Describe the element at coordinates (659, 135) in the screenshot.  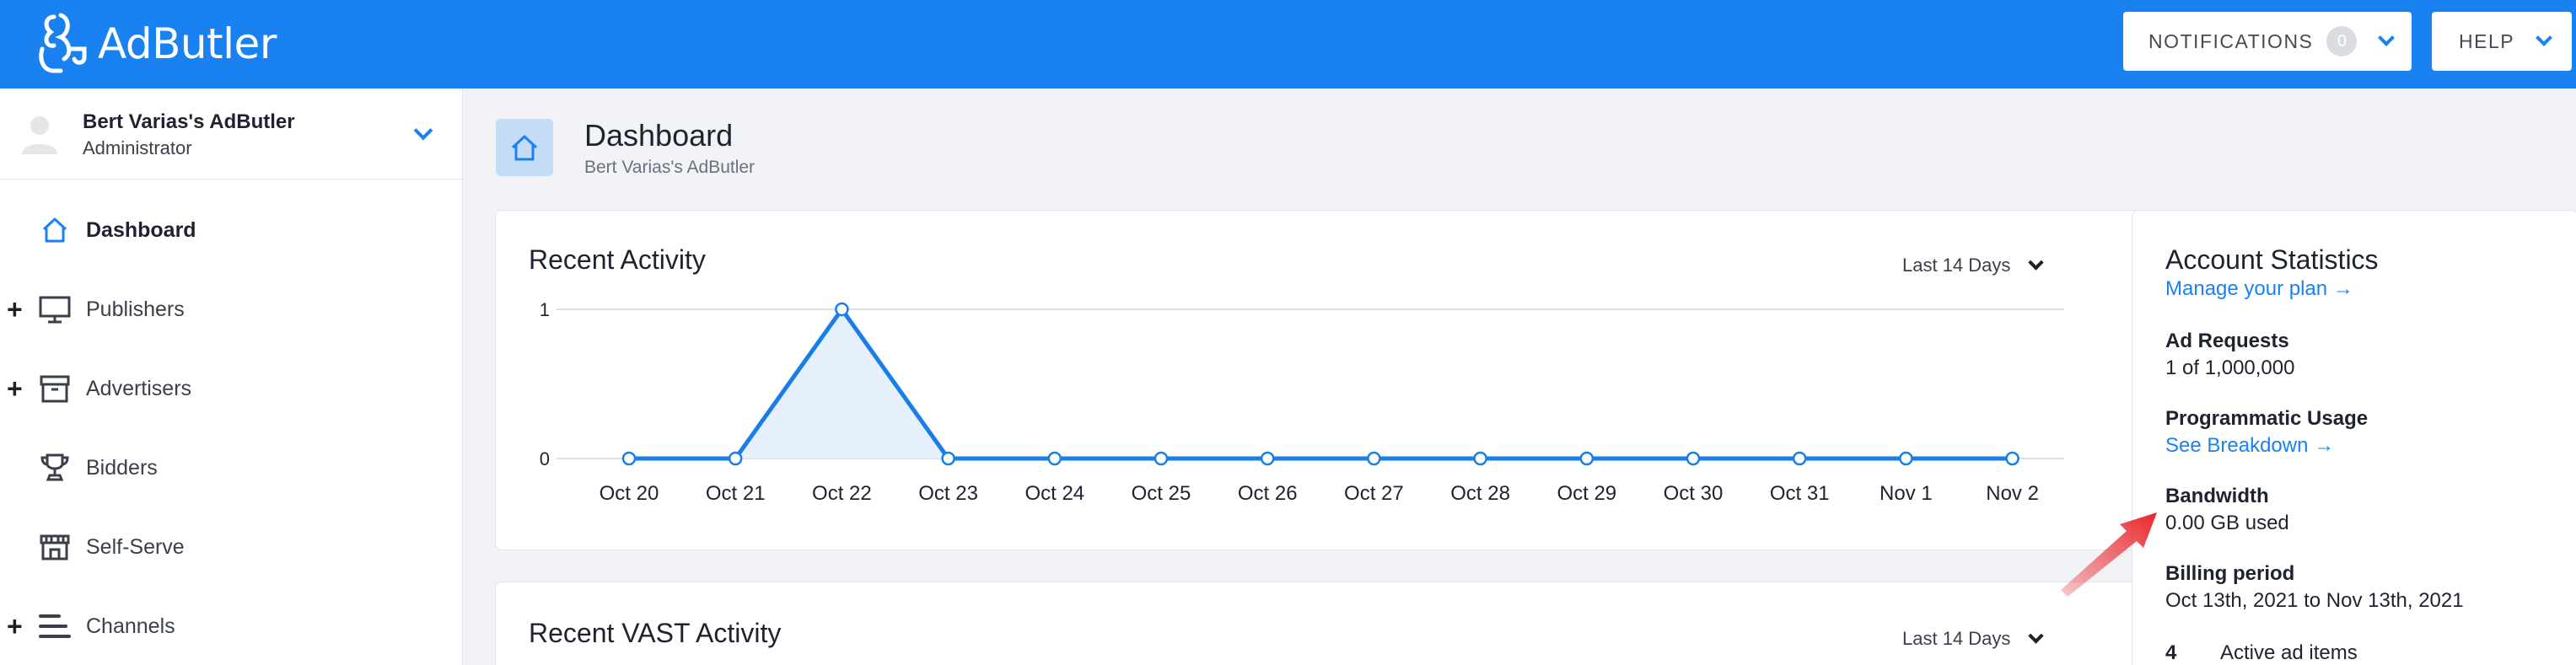
I see `page-title: Dashboard` at that location.